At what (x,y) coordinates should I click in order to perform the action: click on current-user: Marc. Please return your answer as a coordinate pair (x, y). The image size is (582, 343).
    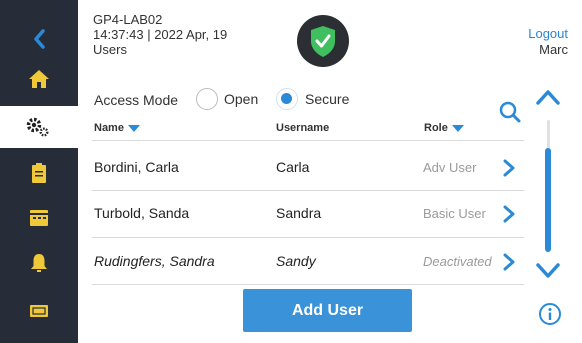
    Looking at the image, I should click on (553, 49).